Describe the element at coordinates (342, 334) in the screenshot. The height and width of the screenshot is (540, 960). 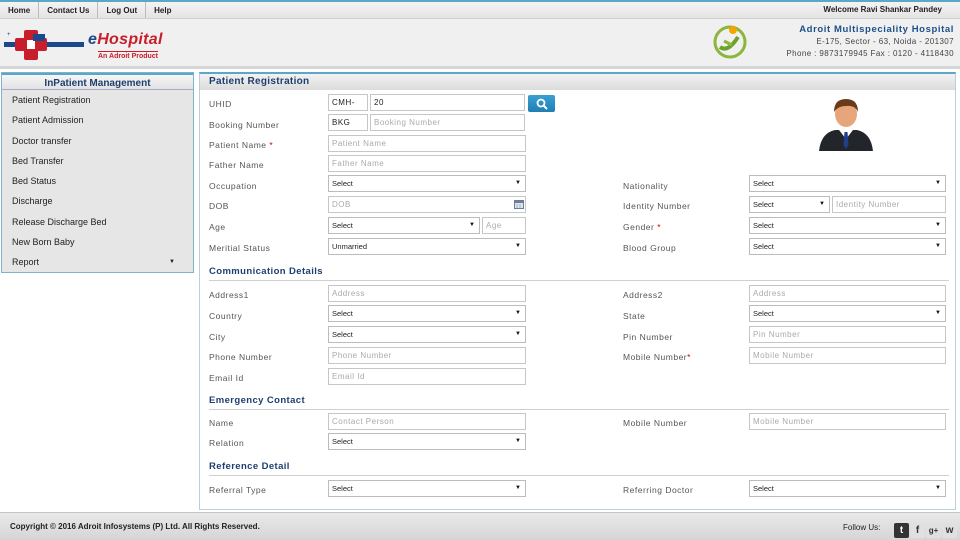
I see `city-select-value: Select` at that location.